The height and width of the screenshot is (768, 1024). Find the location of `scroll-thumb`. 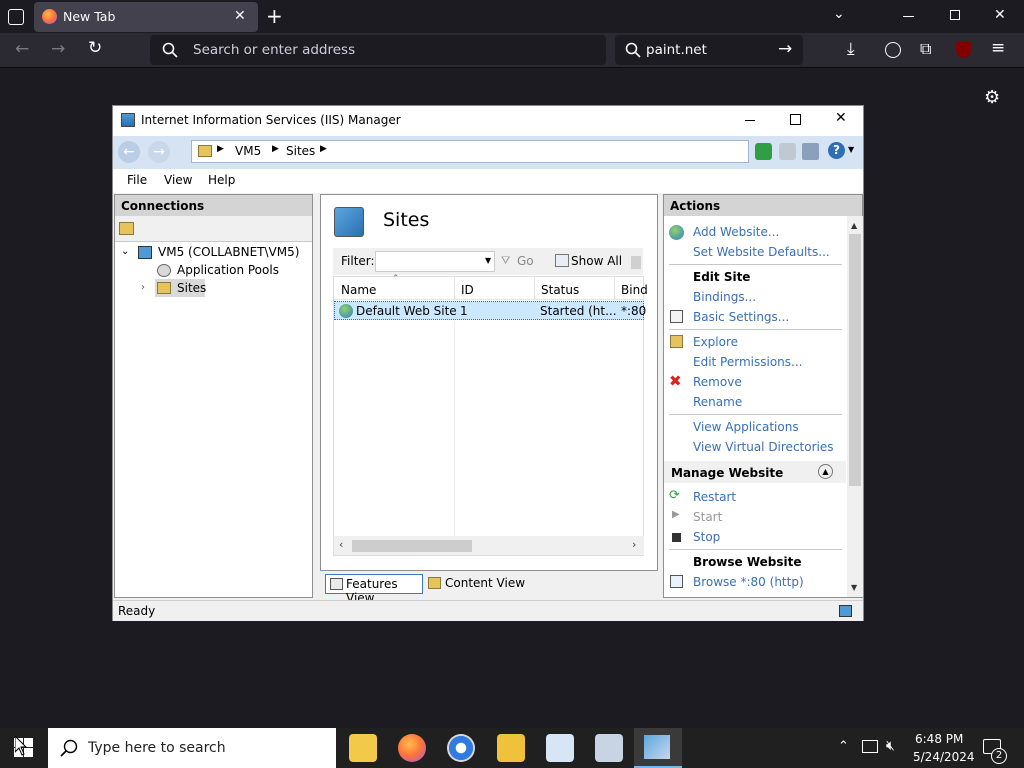

scroll-thumb is located at coordinates (412, 546).